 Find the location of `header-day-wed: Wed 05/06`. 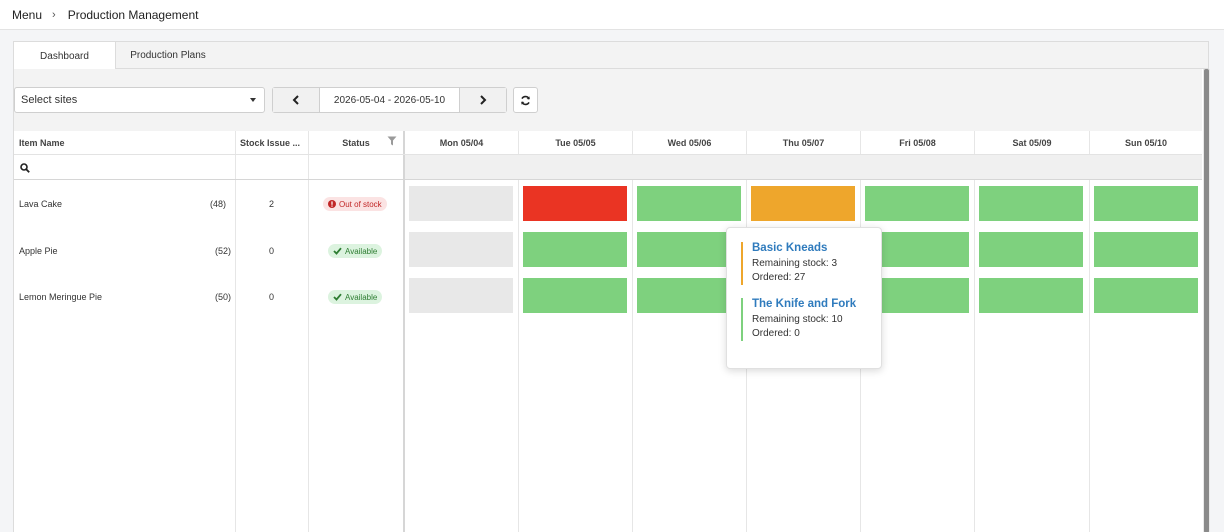

header-day-wed: Wed 05/06 is located at coordinates (689, 142).